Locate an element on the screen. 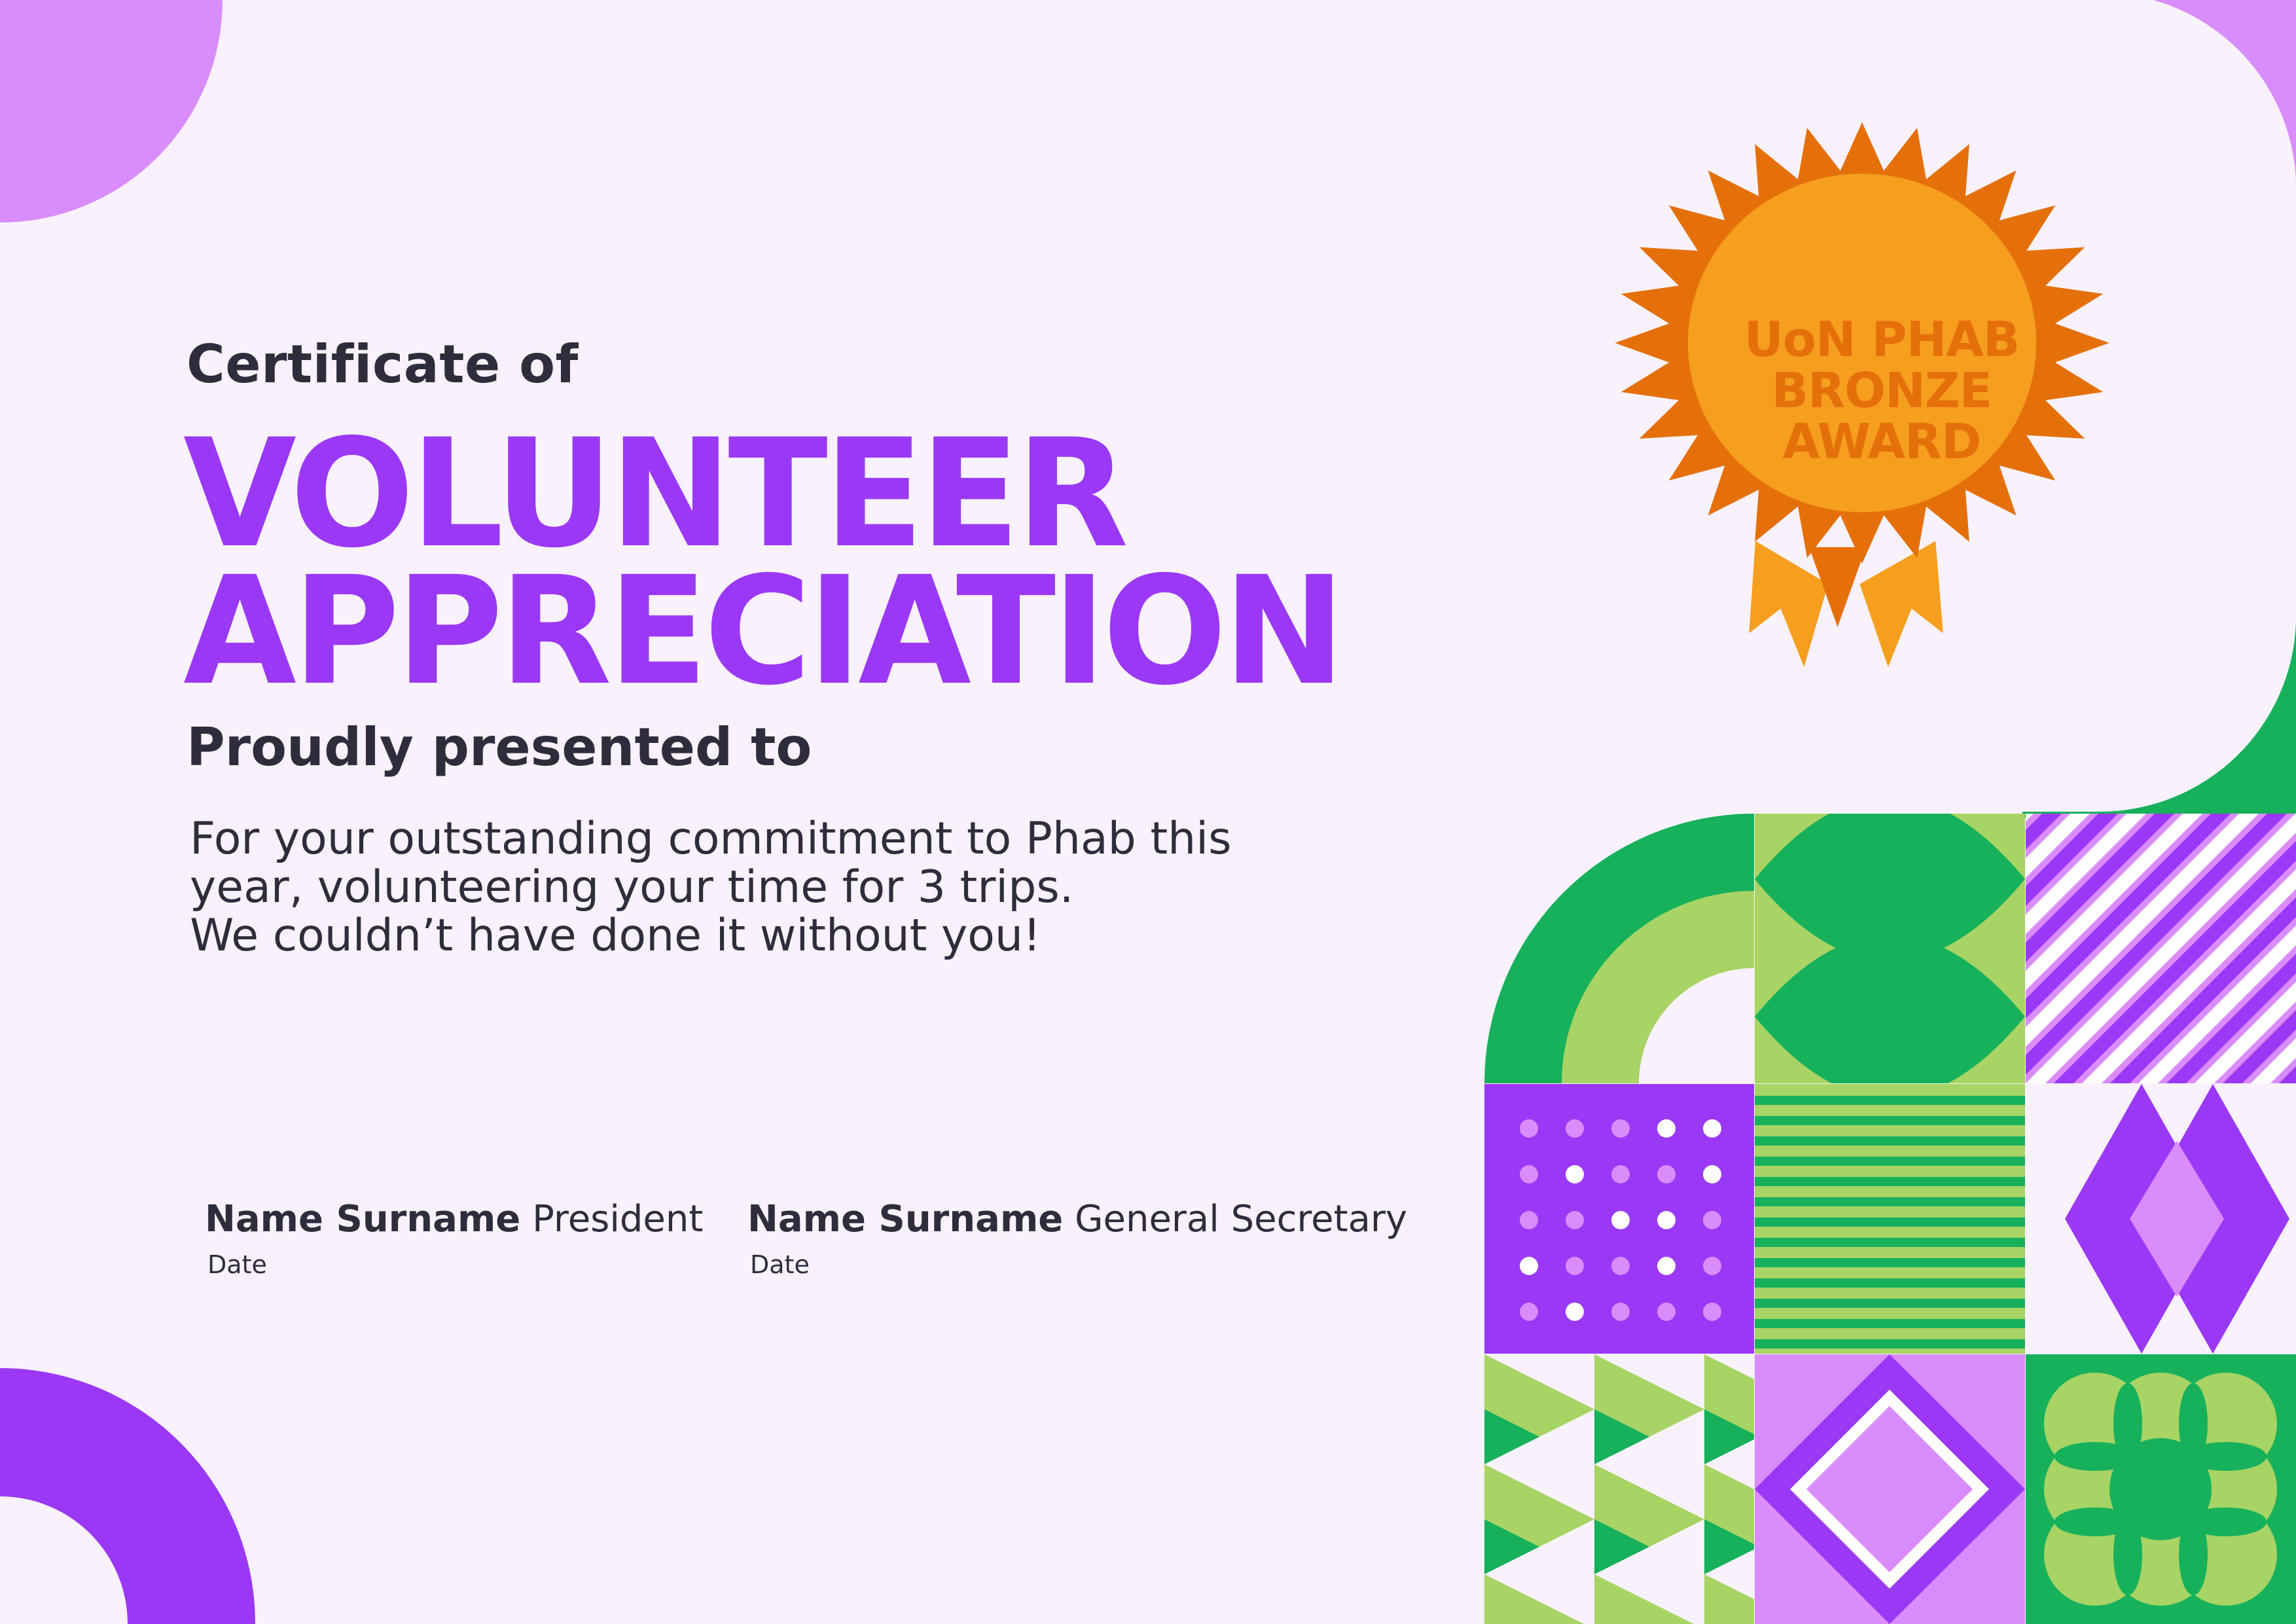 The image size is (2296, 1624). message-line-3: We couldn’t have done it without you! is located at coordinates (615, 936).